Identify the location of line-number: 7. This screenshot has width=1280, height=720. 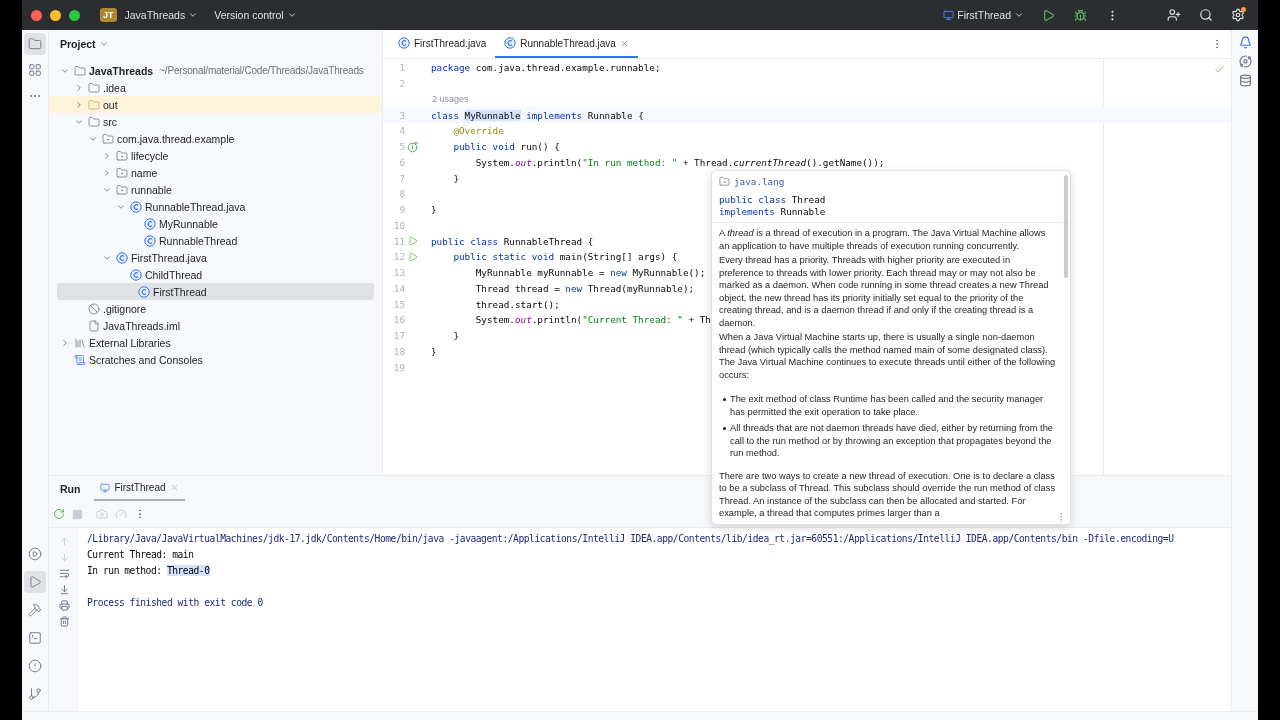
(401, 178).